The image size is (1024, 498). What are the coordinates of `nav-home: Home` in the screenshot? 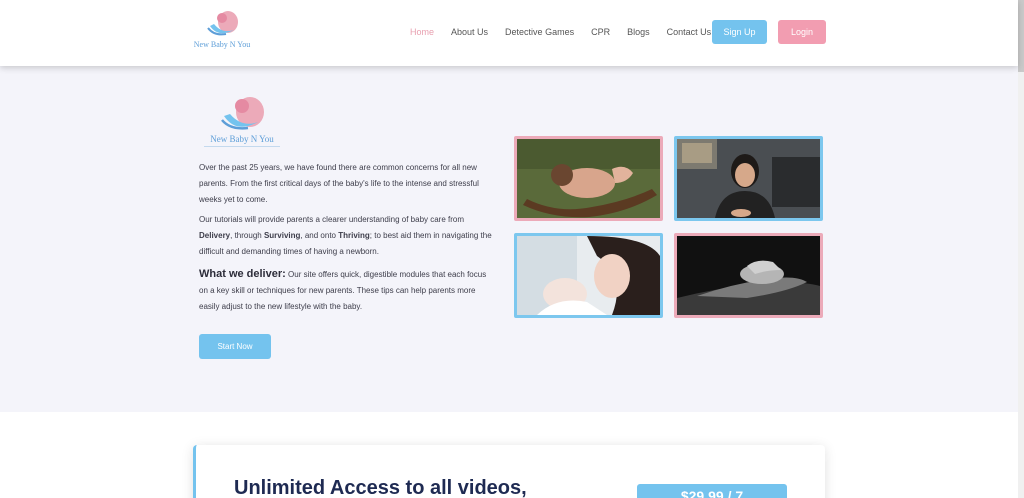 It's located at (422, 32).